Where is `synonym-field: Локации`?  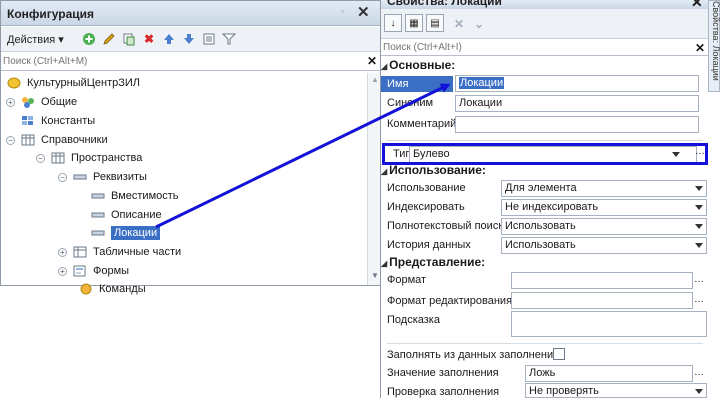 synonym-field: Локации is located at coordinates (577, 103).